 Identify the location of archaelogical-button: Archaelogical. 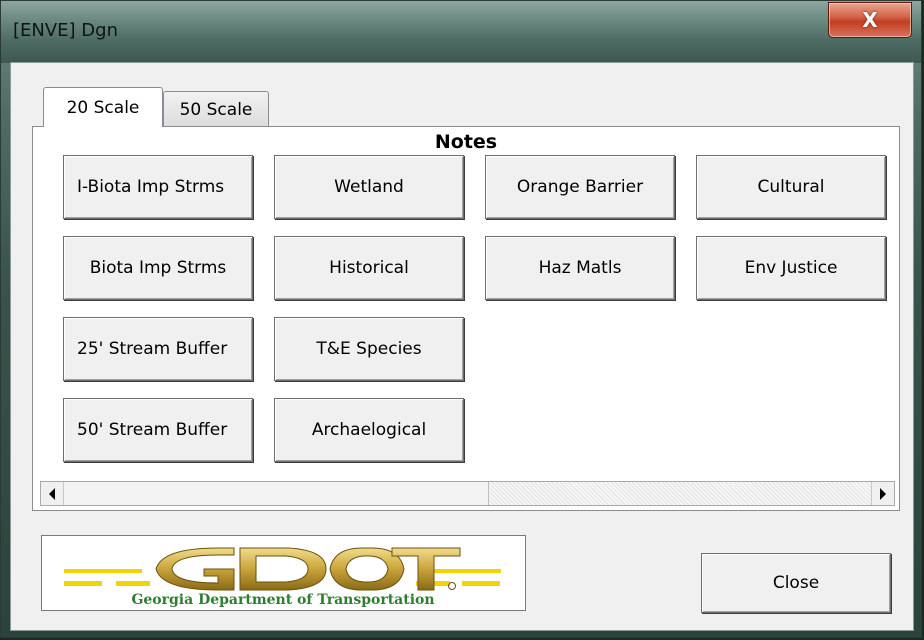
(369, 430).